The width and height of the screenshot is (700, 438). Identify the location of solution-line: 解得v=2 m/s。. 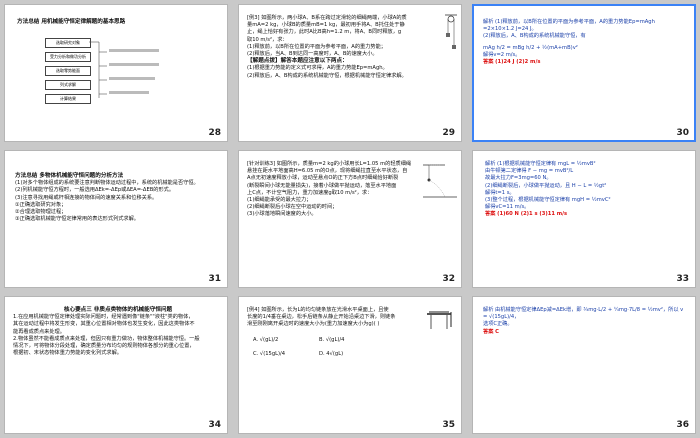
(502, 54).